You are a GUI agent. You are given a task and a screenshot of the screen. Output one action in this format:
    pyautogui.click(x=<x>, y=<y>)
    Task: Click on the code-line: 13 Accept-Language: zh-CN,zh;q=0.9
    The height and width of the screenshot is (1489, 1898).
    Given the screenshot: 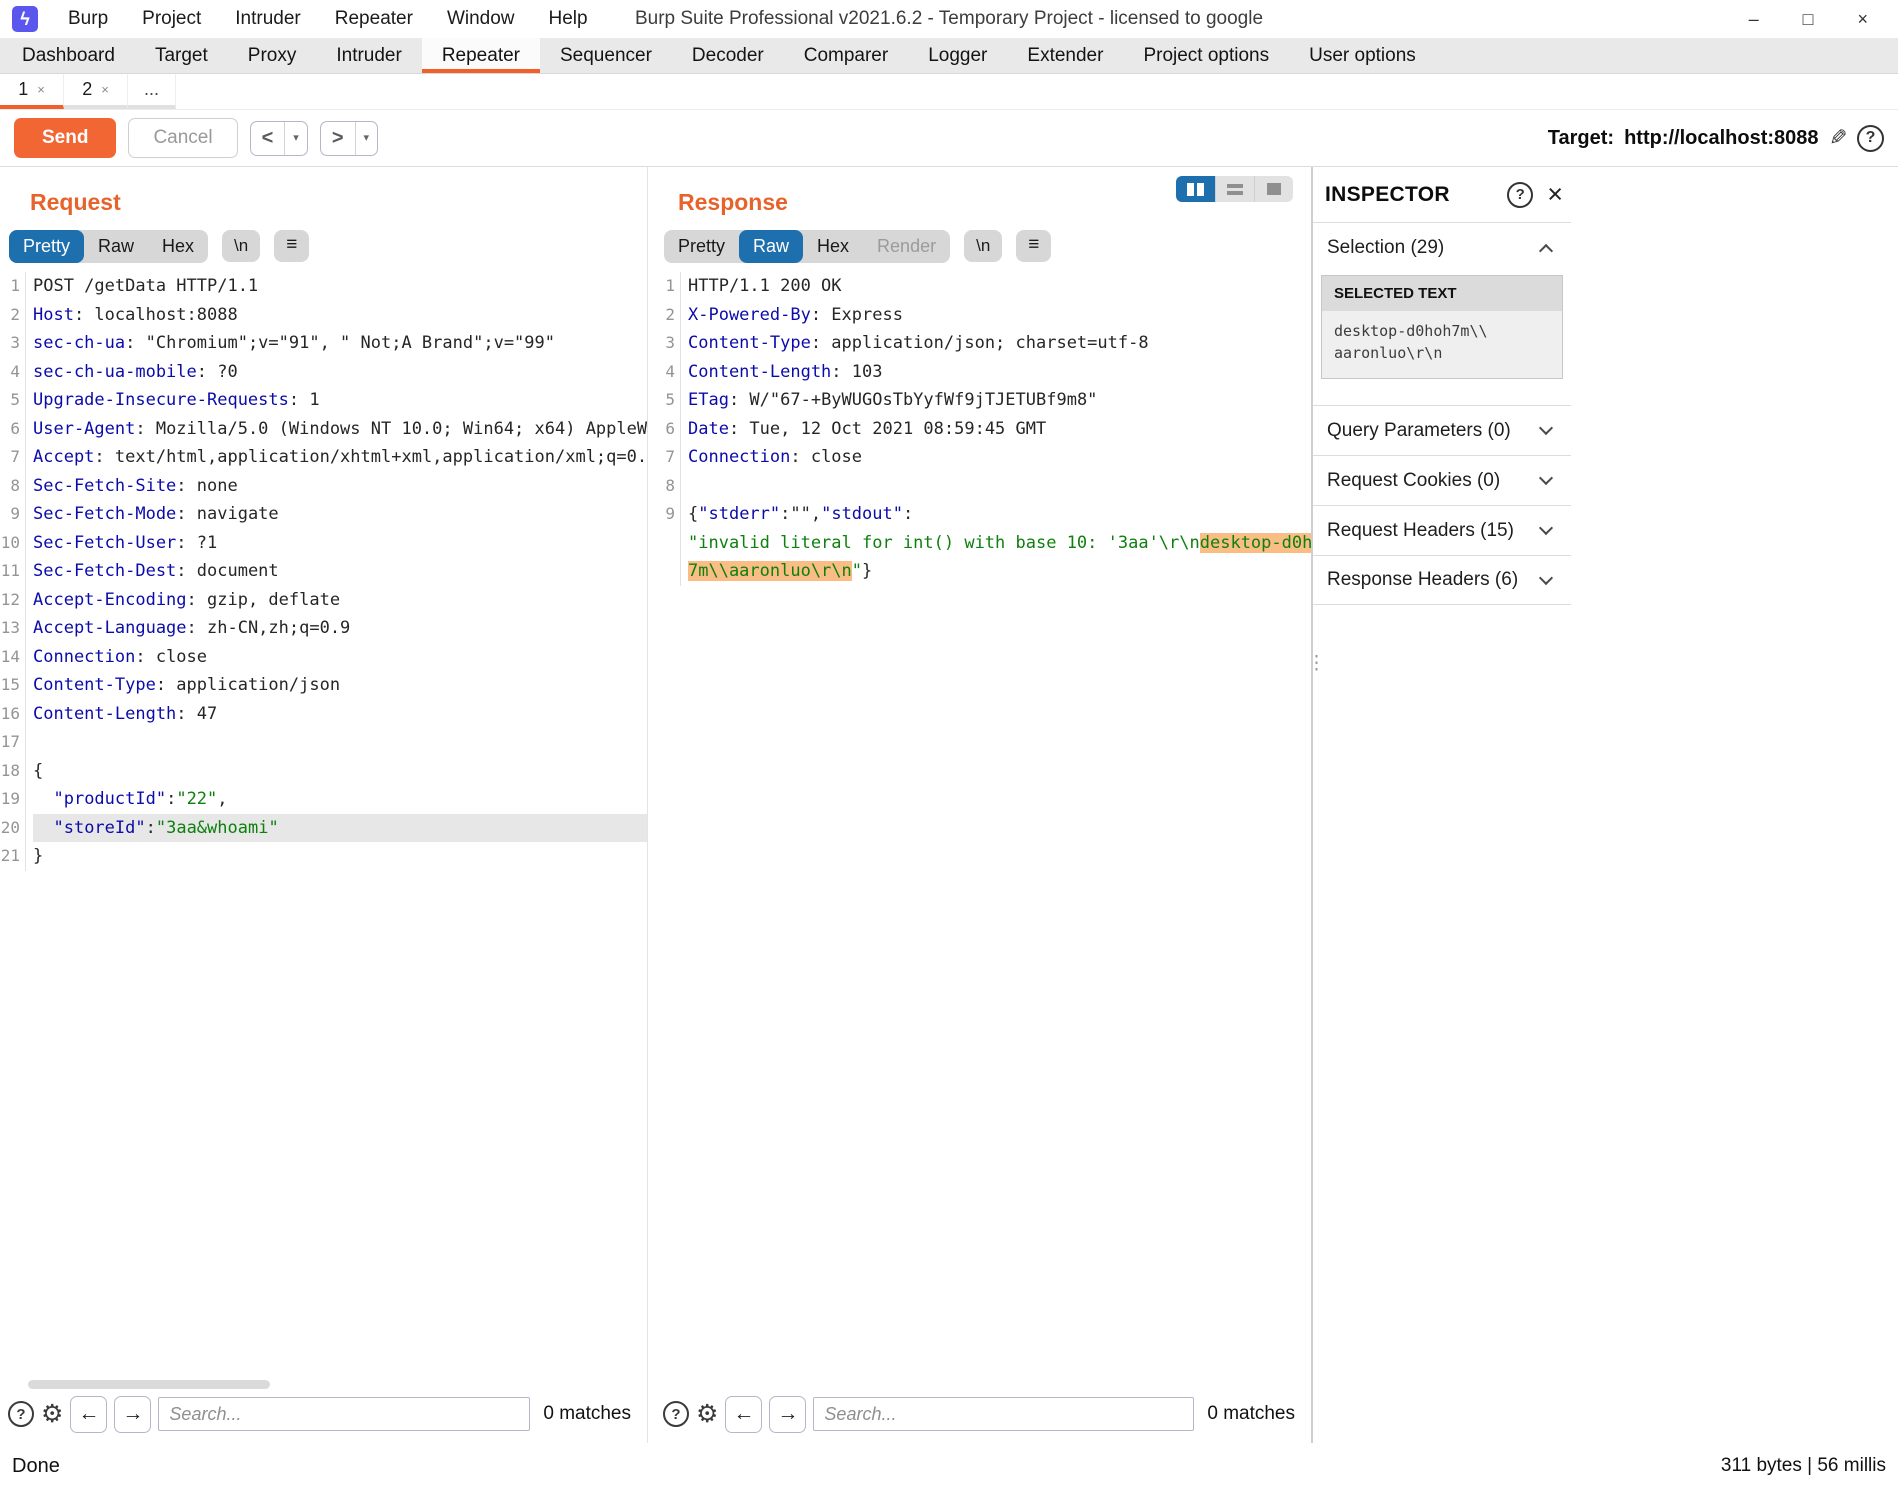 What is the action you would take?
    pyautogui.click(x=323, y=628)
    